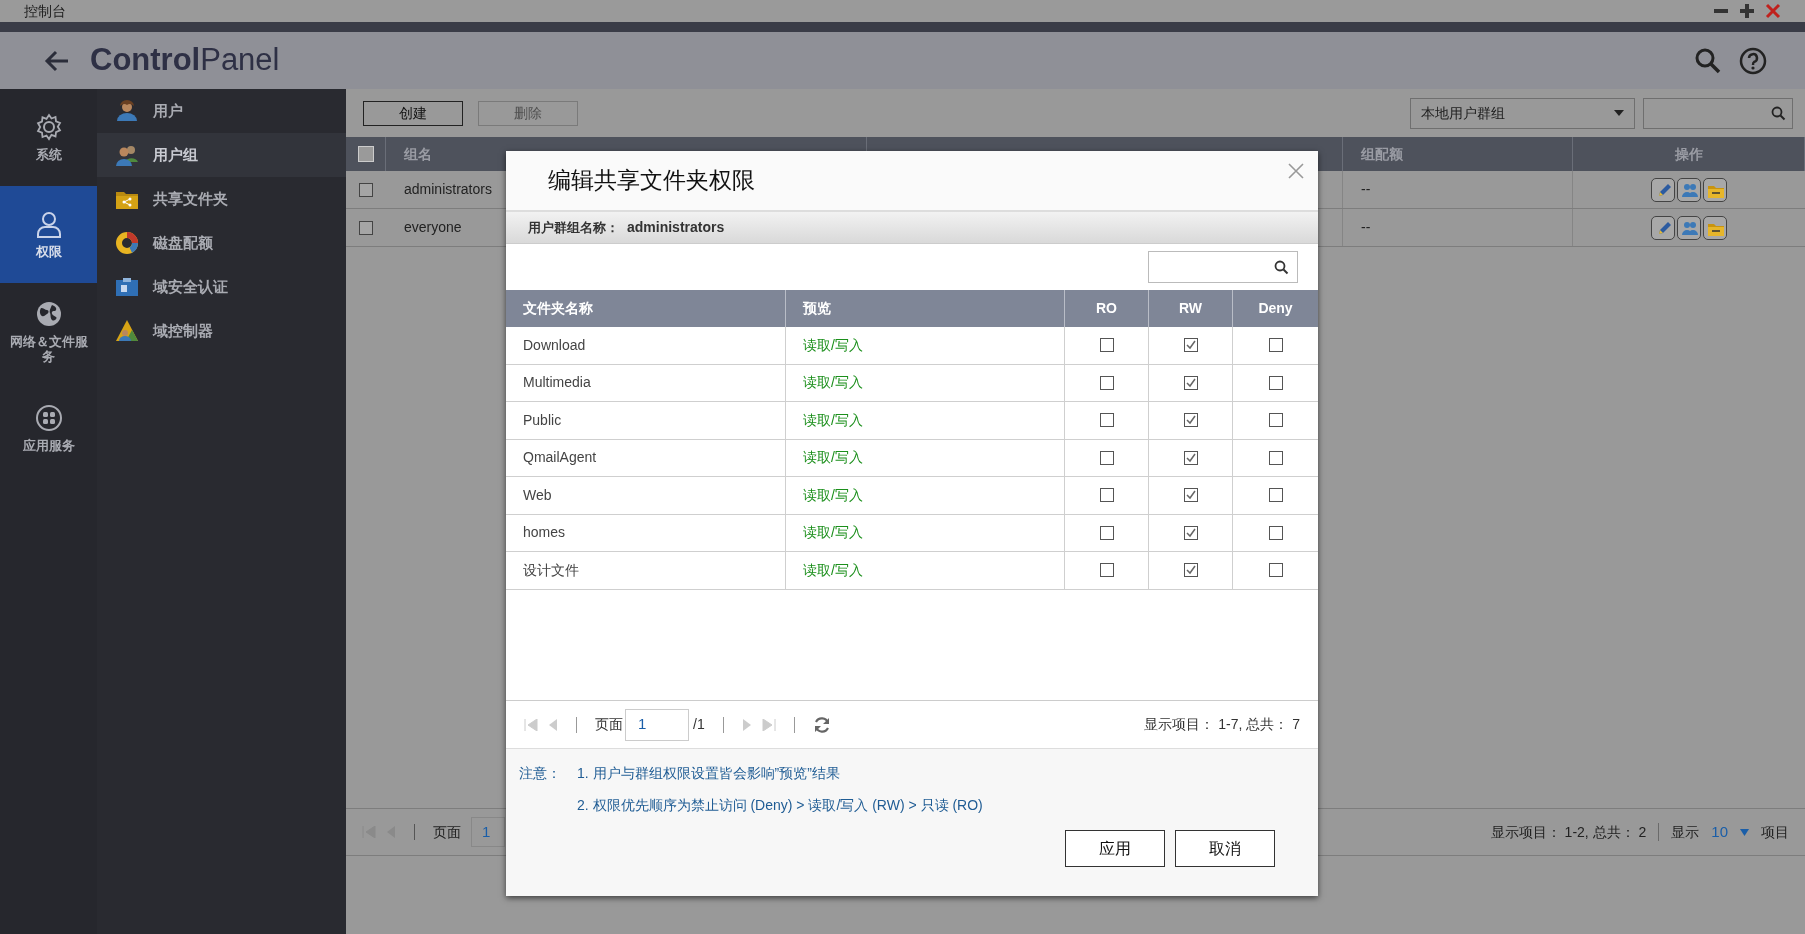 The height and width of the screenshot is (934, 1805). I want to click on refresh-icon, so click(821, 724).